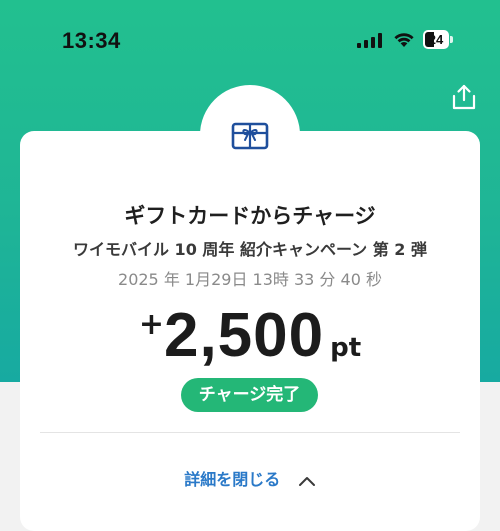 Image resolution: width=500 pixels, height=531 pixels. I want to click on points-amount: +2,500 pt, so click(250, 335).